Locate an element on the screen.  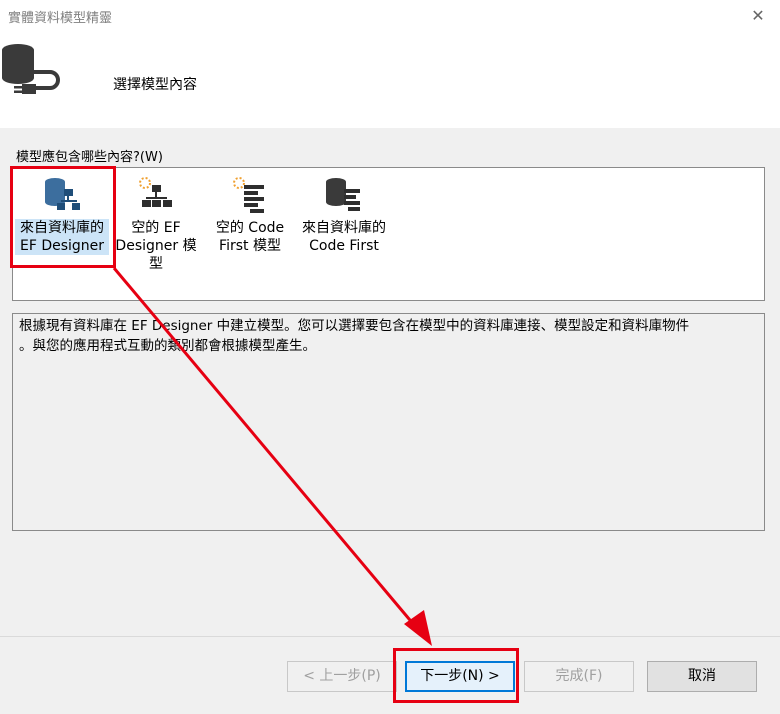
empty-designer-icon is located at coordinates (155, 192).